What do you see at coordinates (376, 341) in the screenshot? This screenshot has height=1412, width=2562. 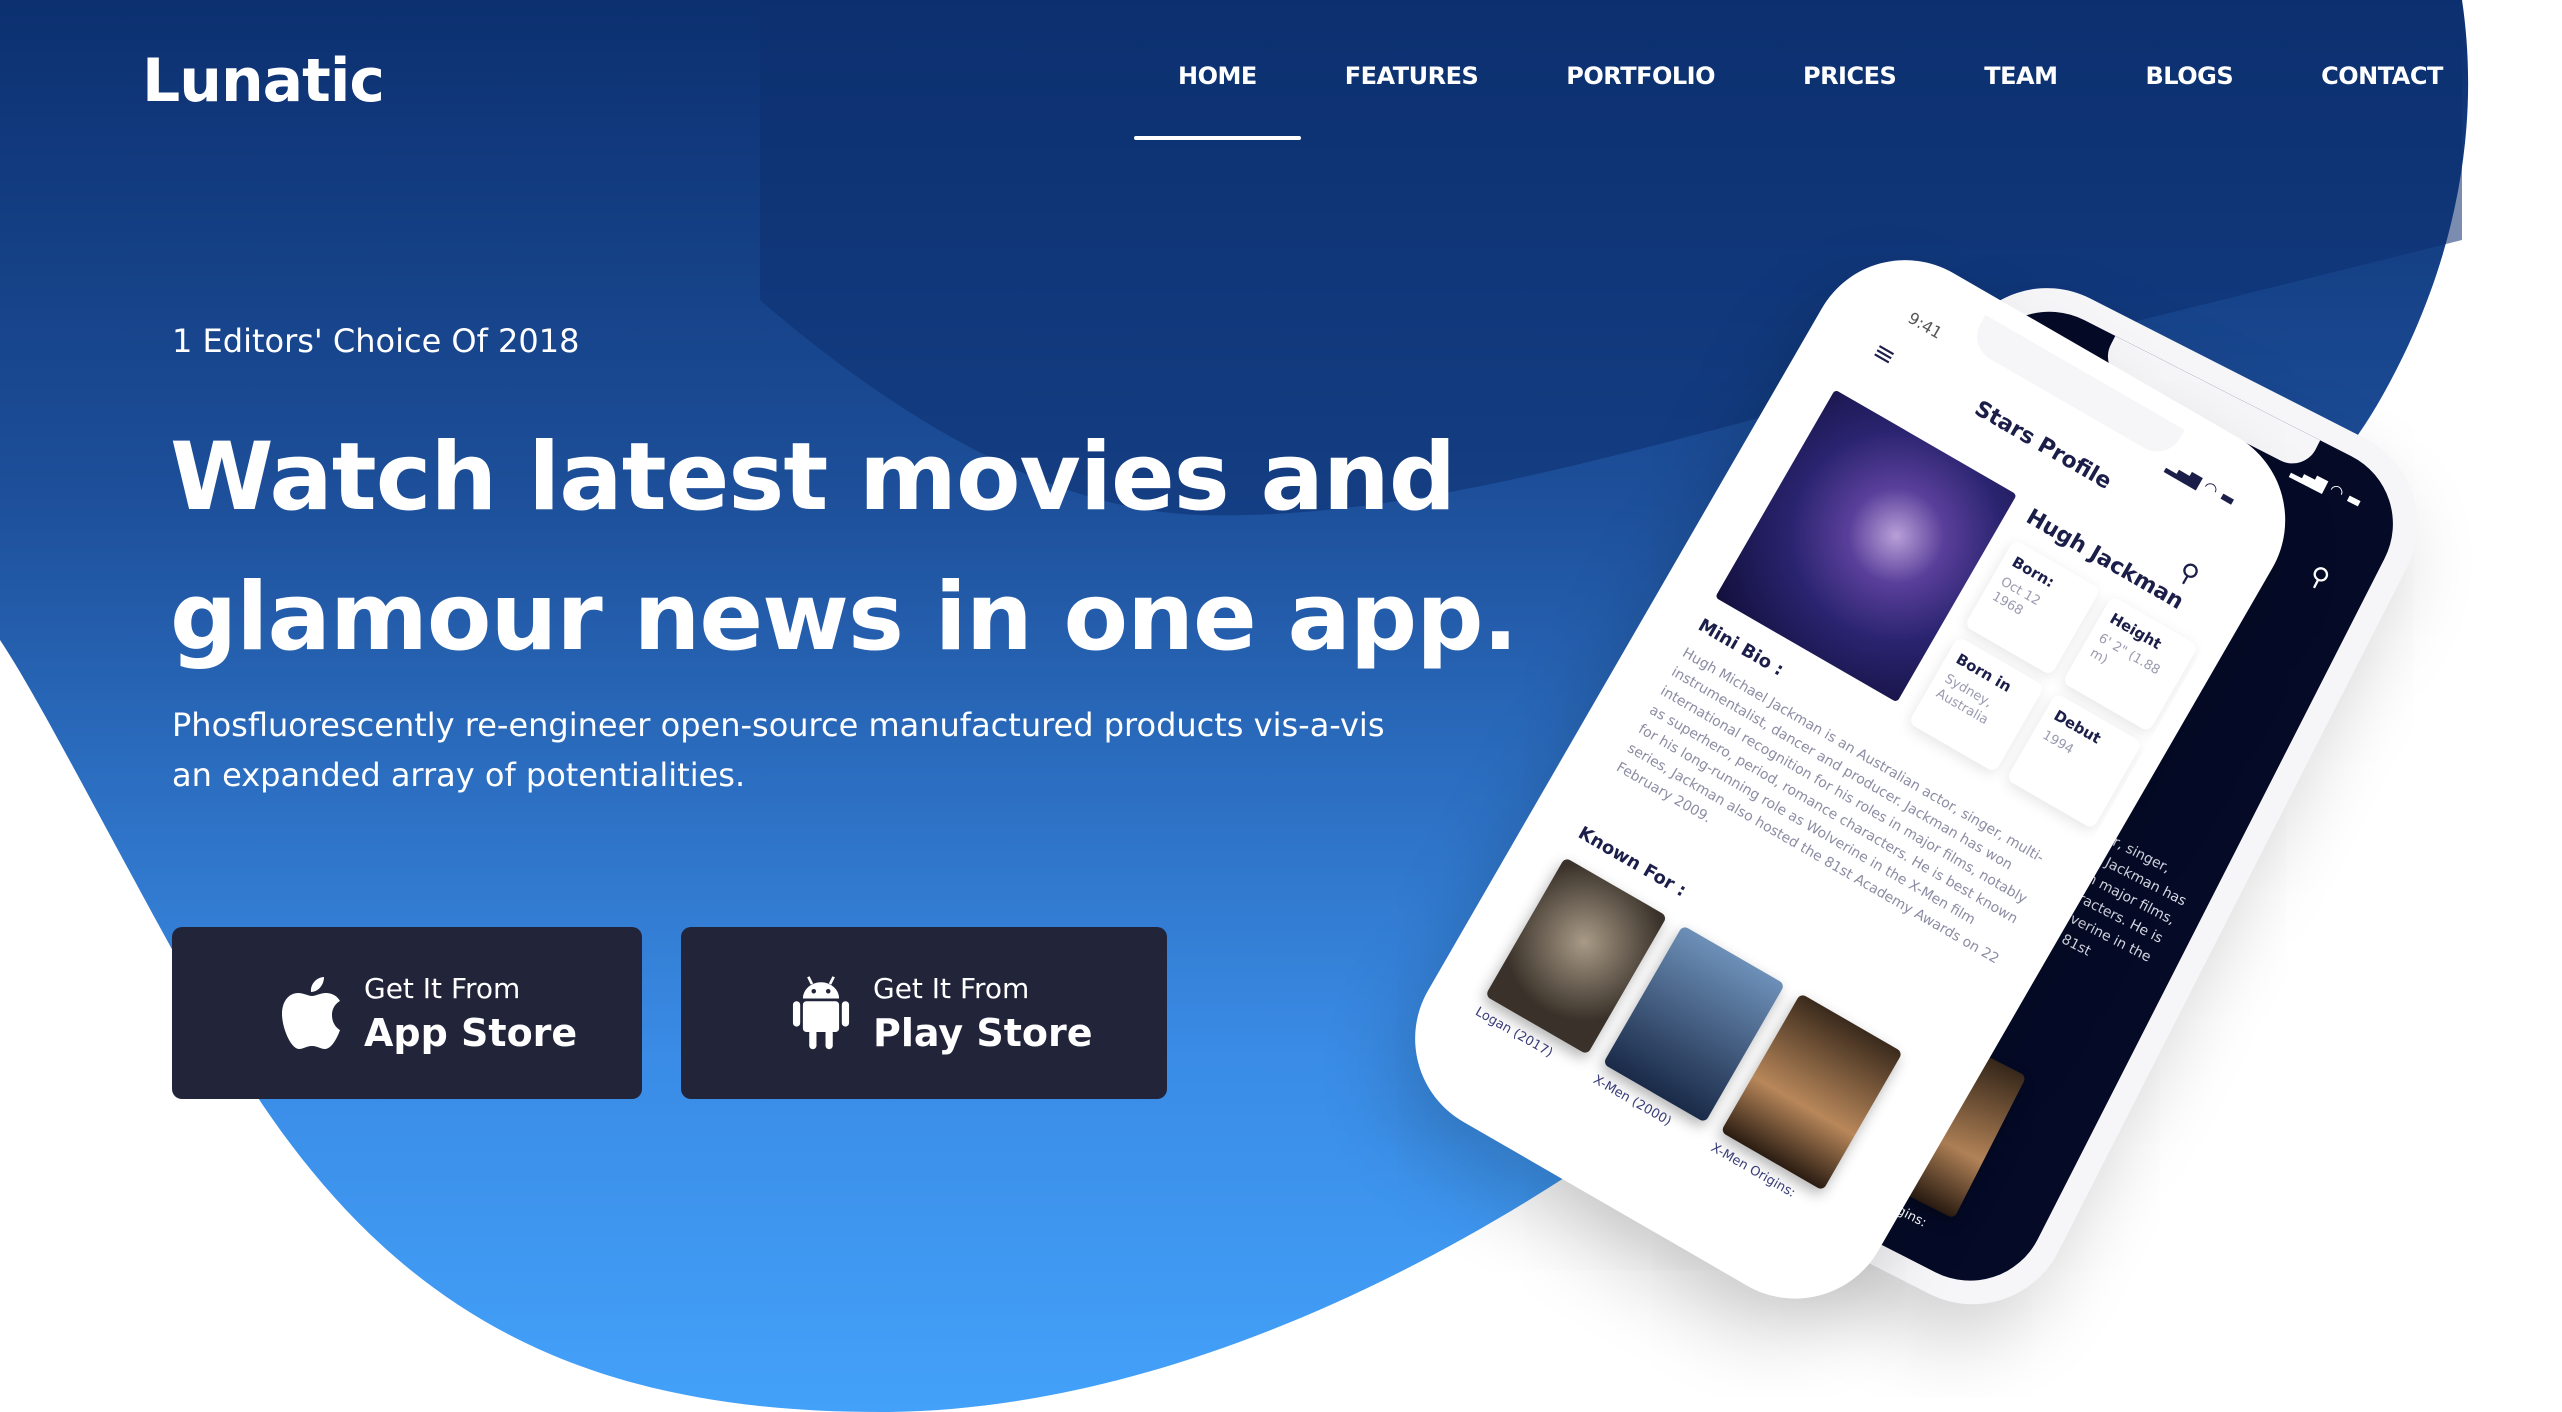 I see `hero-eyebrow: 1 Editors' Choice Of 2018` at bounding box center [376, 341].